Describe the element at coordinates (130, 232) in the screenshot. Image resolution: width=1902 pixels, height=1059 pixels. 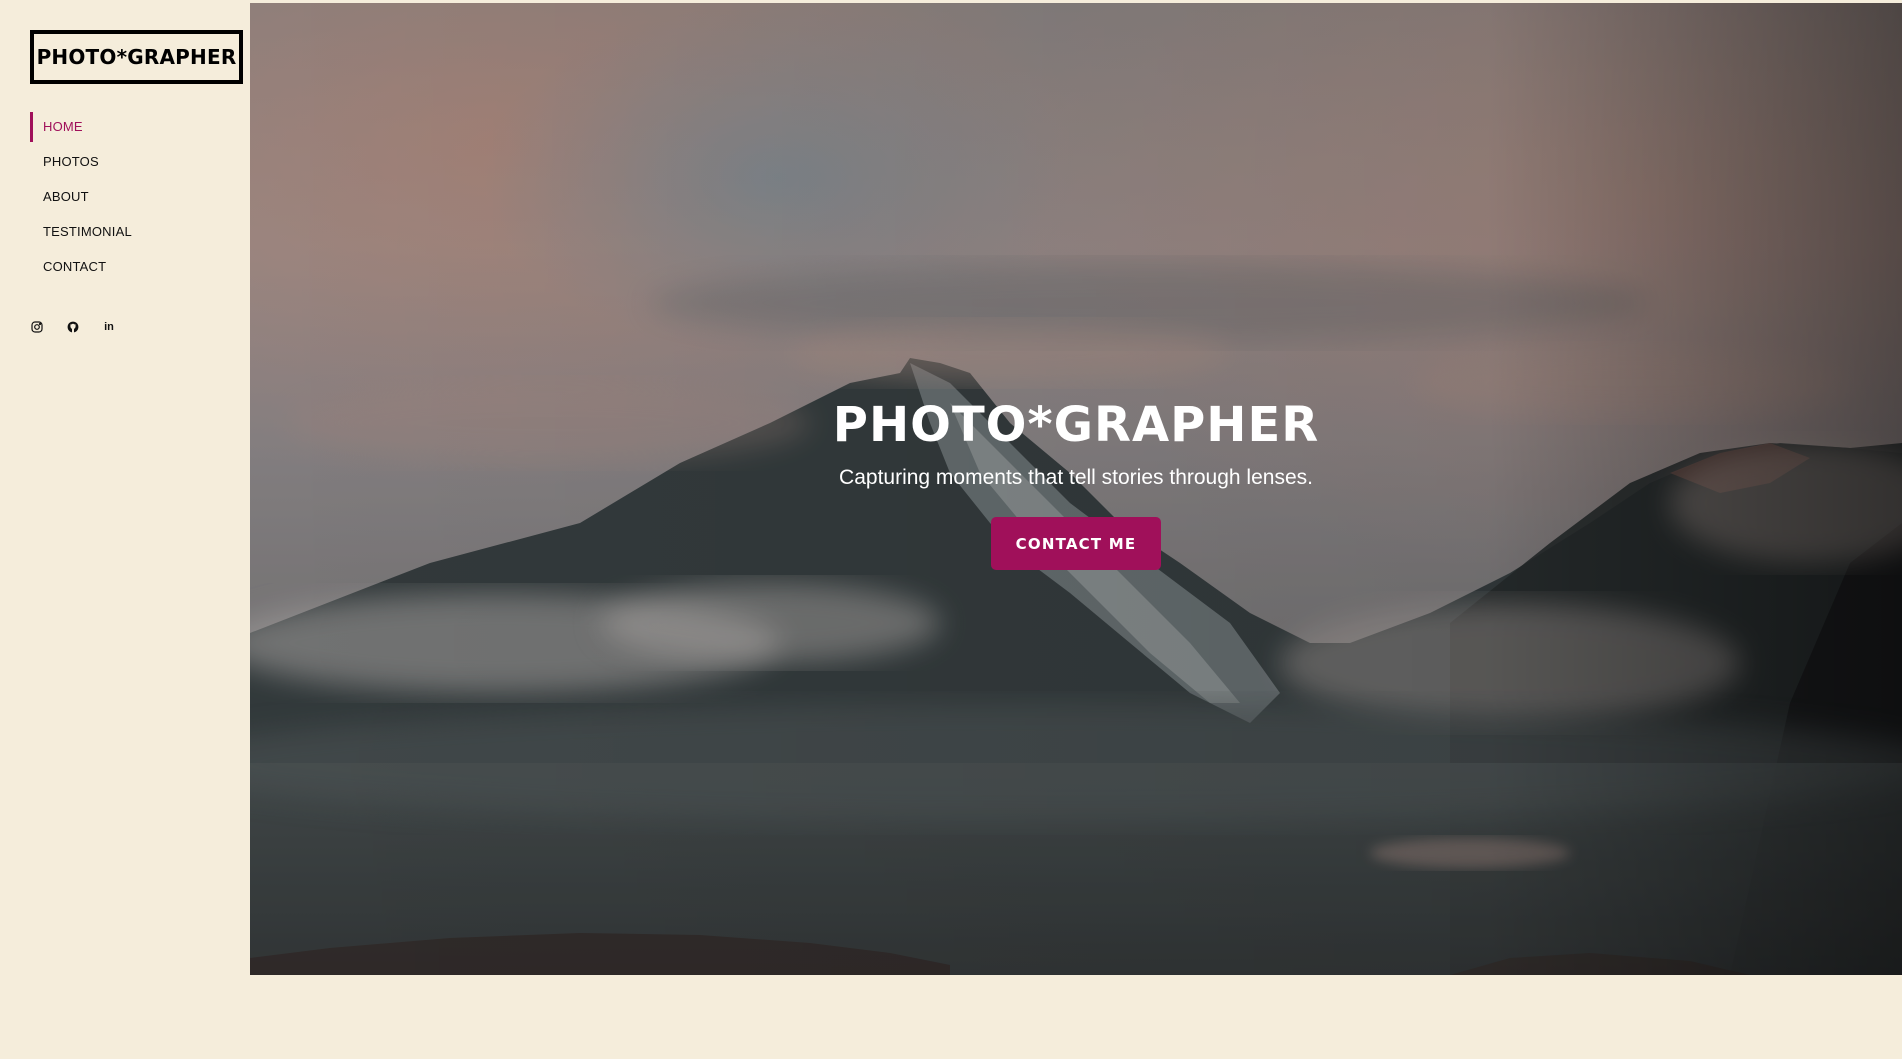
I see `nav-item-testimonial: TESTIMONIAL` at that location.